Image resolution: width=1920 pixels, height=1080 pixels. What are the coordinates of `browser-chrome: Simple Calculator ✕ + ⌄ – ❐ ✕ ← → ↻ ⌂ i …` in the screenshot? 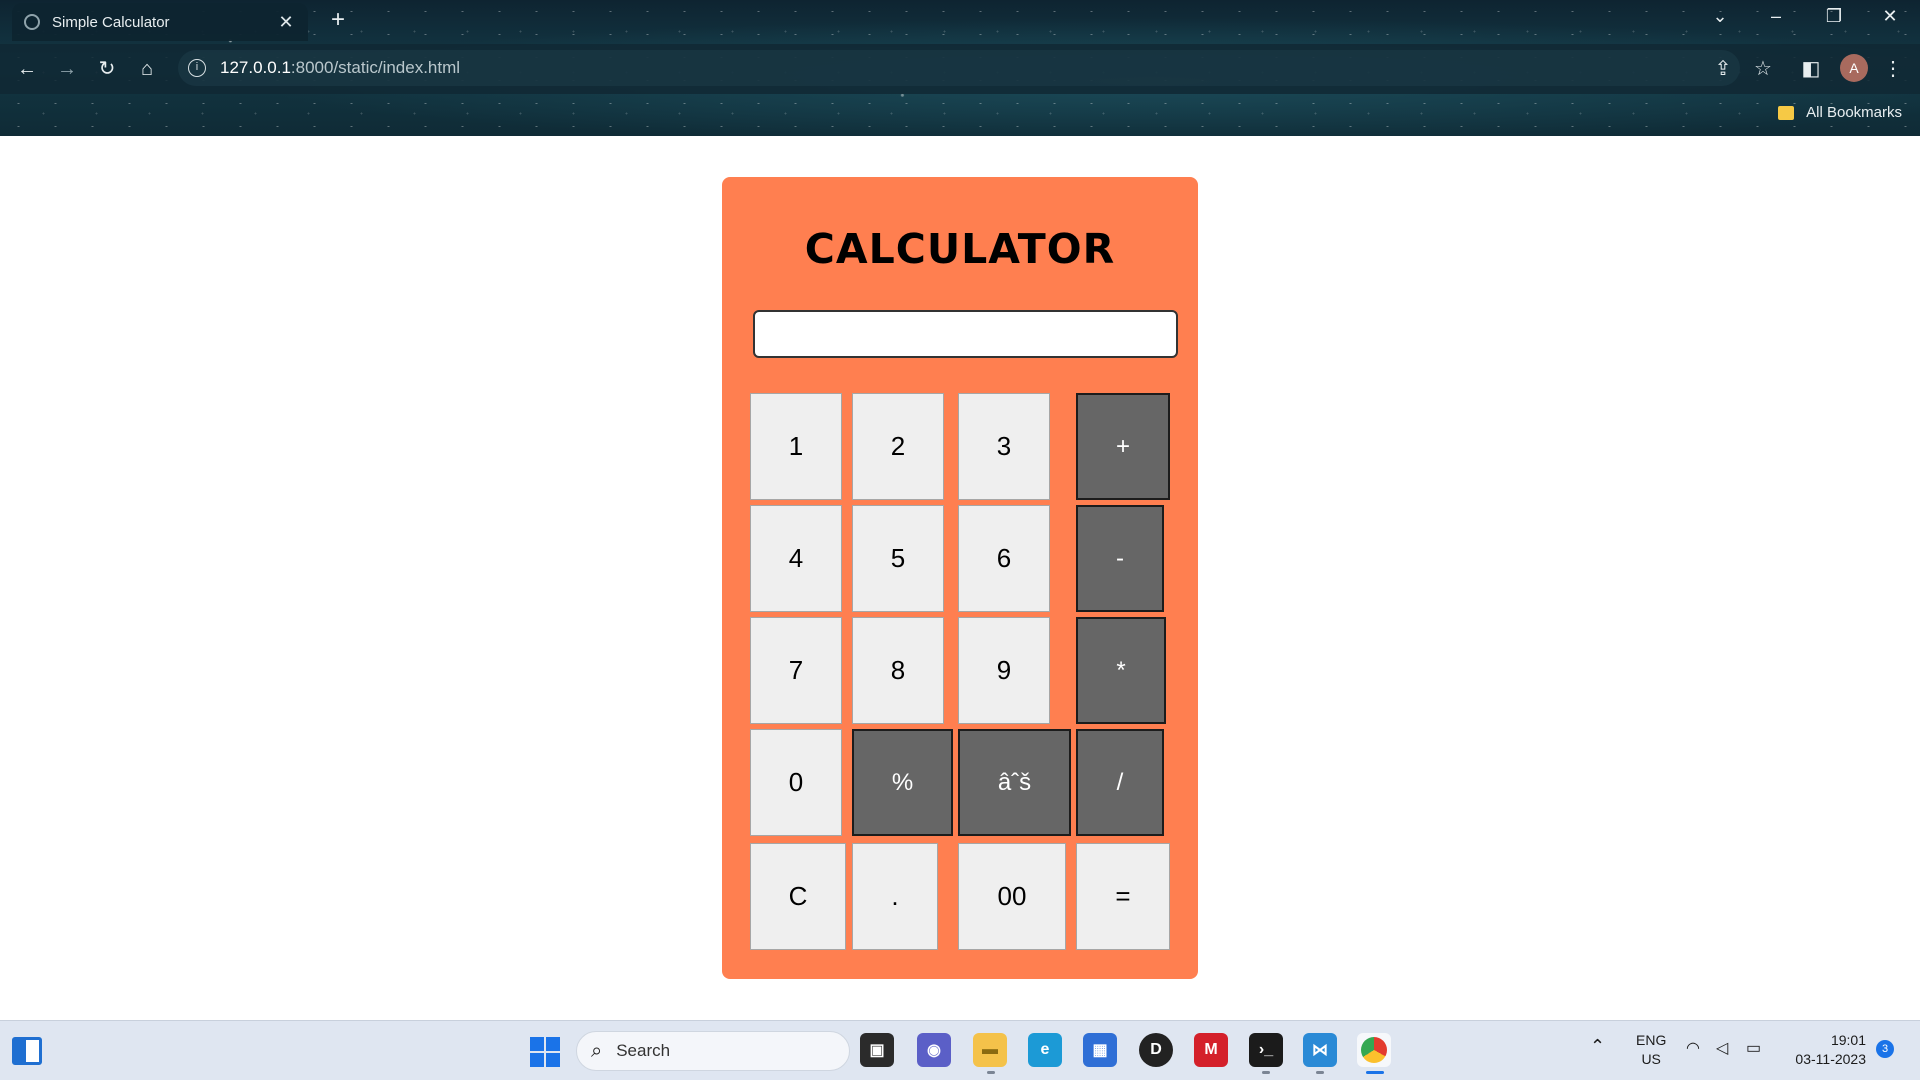 It's located at (960, 68).